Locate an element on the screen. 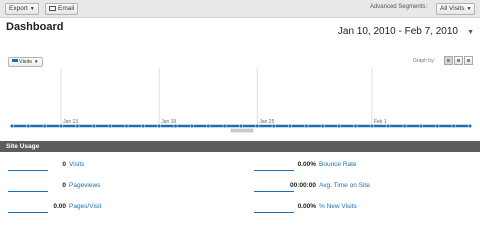 The image size is (480, 240). advanced-segments-label: Advanced Segments: is located at coordinates (398, 7).